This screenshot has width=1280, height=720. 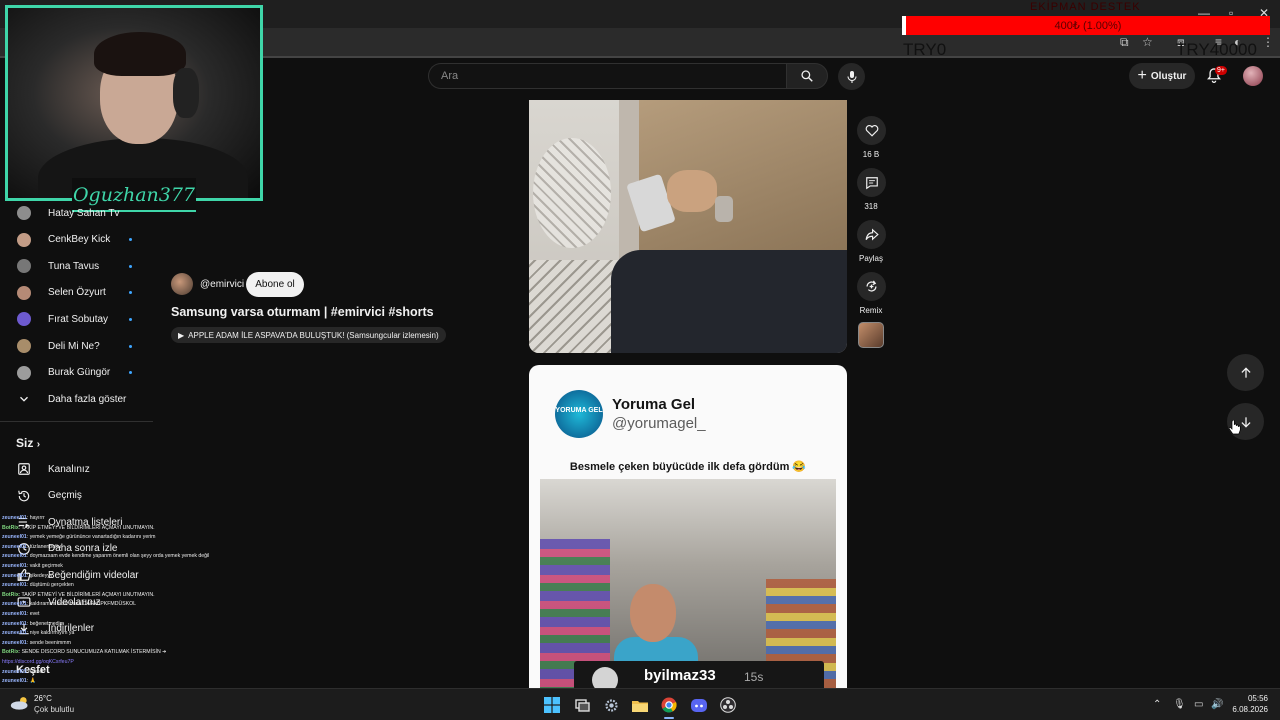 I want to click on comment-icon, so click(x=871, y=182).